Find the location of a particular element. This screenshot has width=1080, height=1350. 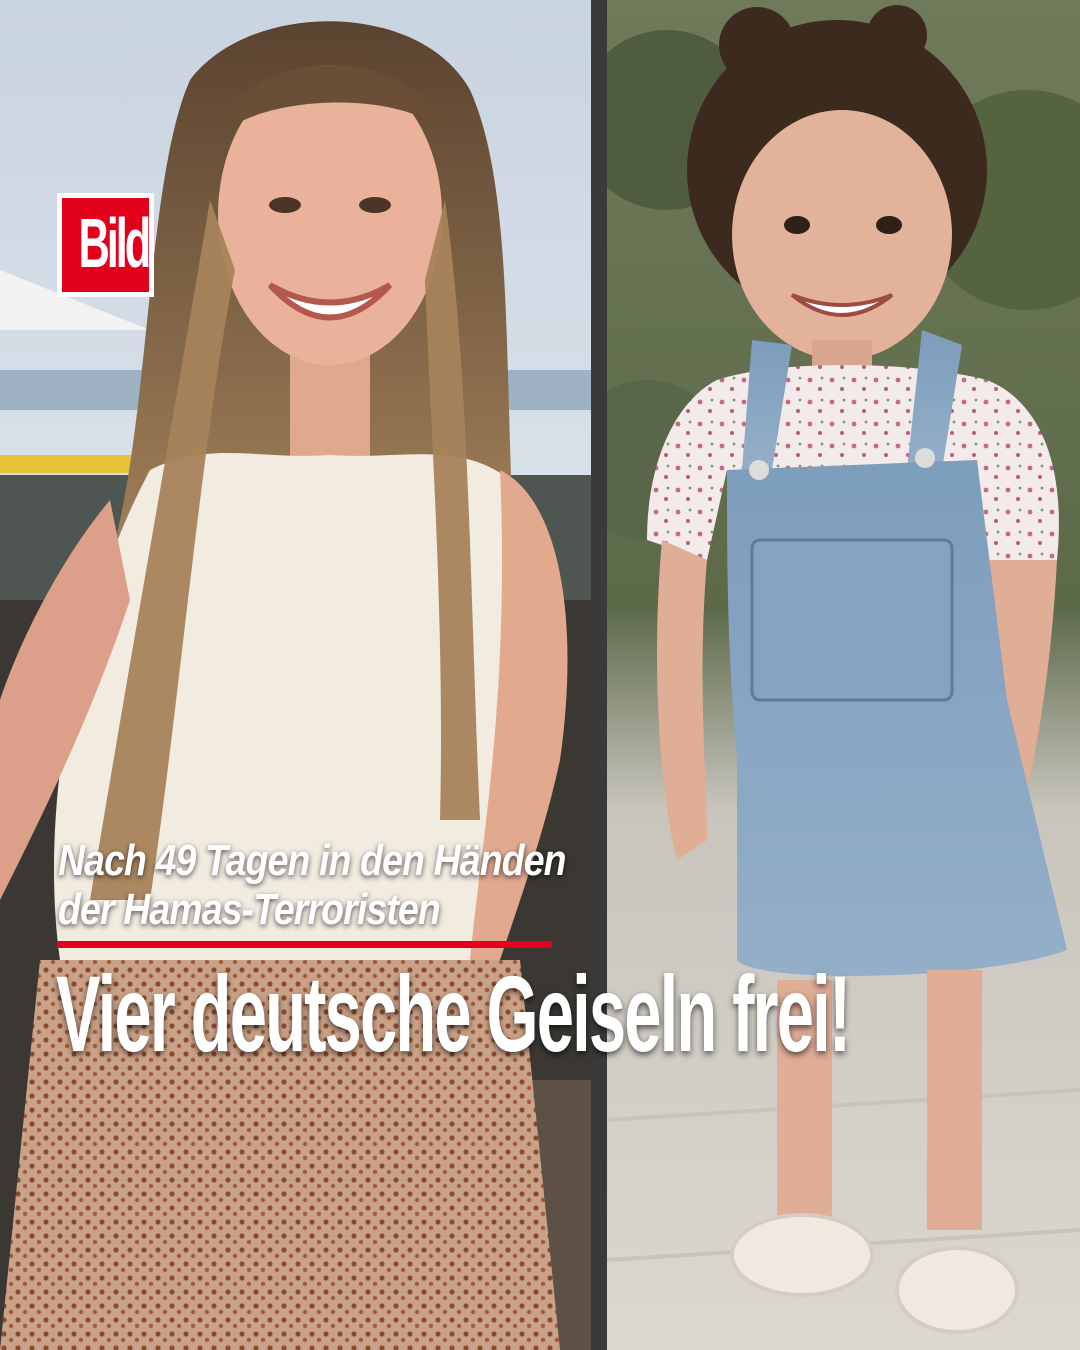

kicker-line-2: der Hamas-Terroristen is located at coordinates (249, 909).